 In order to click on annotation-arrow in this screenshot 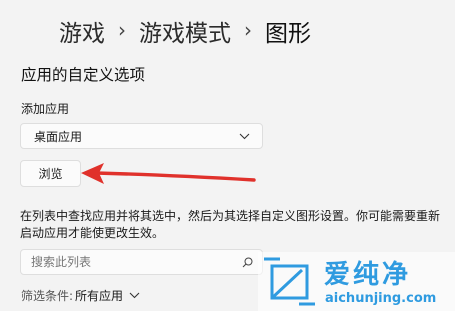, I will do `click(168, 173)`.